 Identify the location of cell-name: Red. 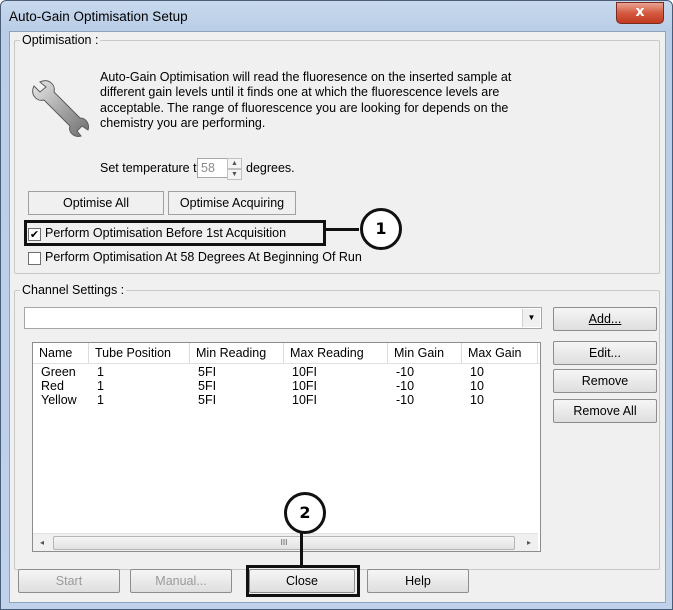
(52, 386).